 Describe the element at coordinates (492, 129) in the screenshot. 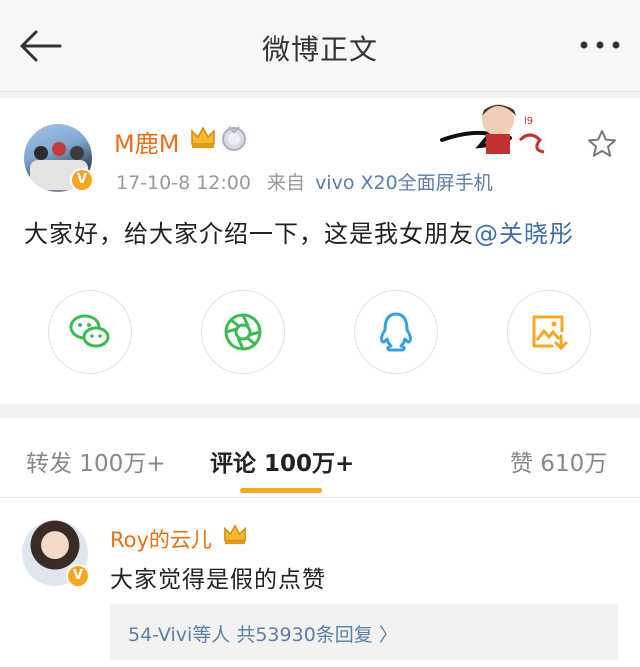

I see `decorative-sticker-icon: l9` at that location.